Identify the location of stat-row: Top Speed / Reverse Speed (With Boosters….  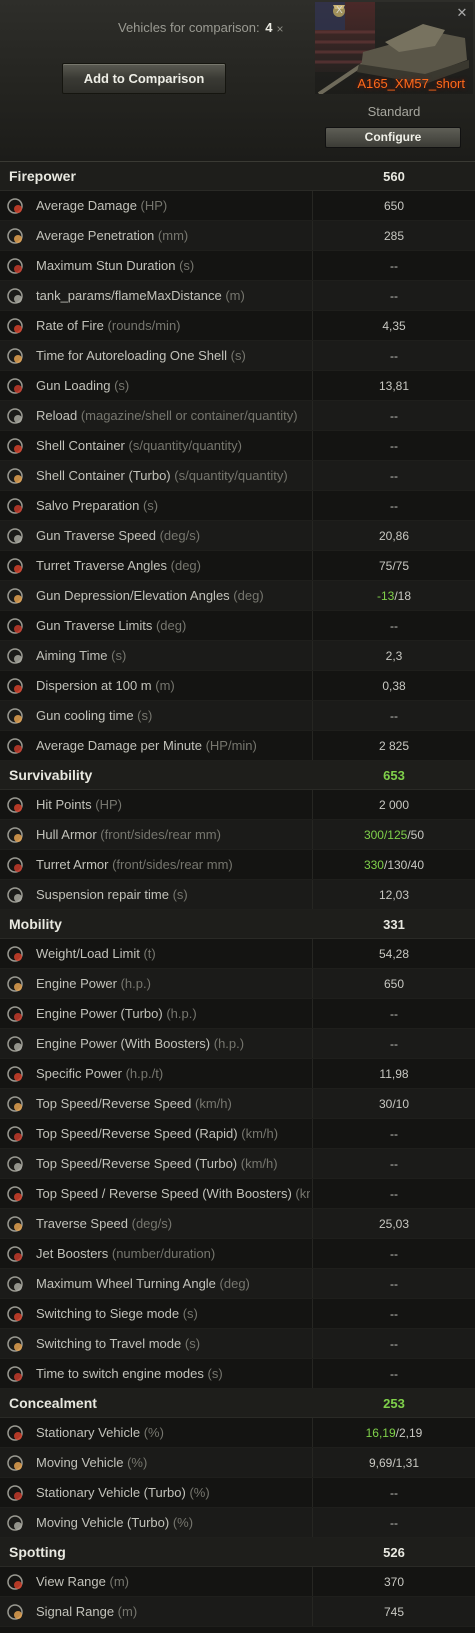
(237, 1194).